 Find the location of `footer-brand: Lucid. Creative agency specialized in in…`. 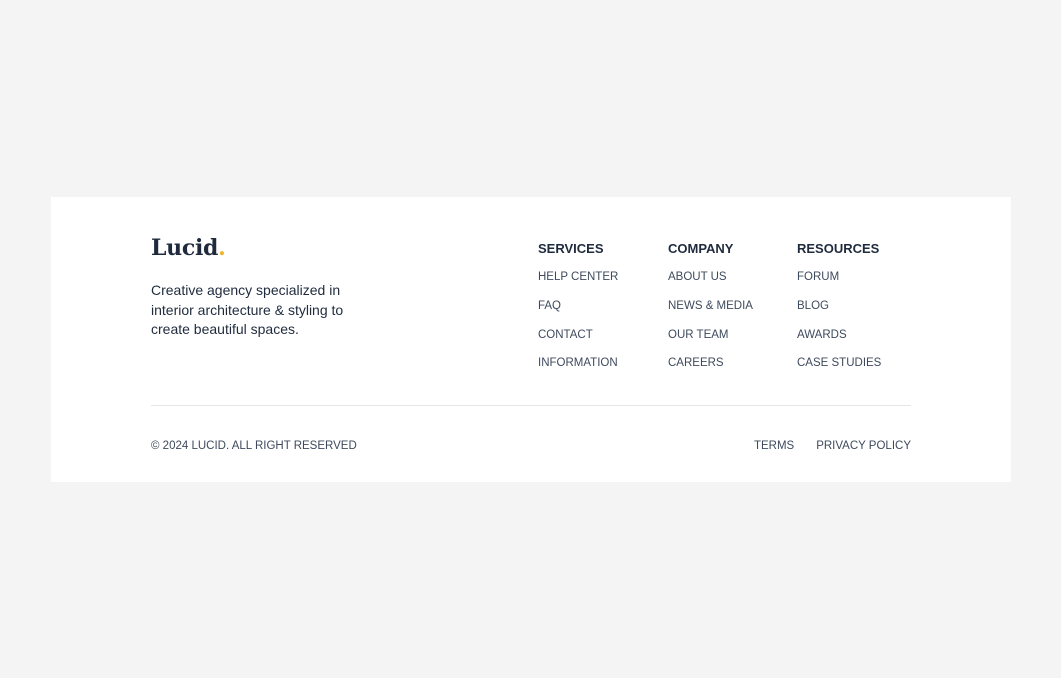

footer-brand: Lucid. Creative agency specialized in in… is located at coordinates (266, 287).